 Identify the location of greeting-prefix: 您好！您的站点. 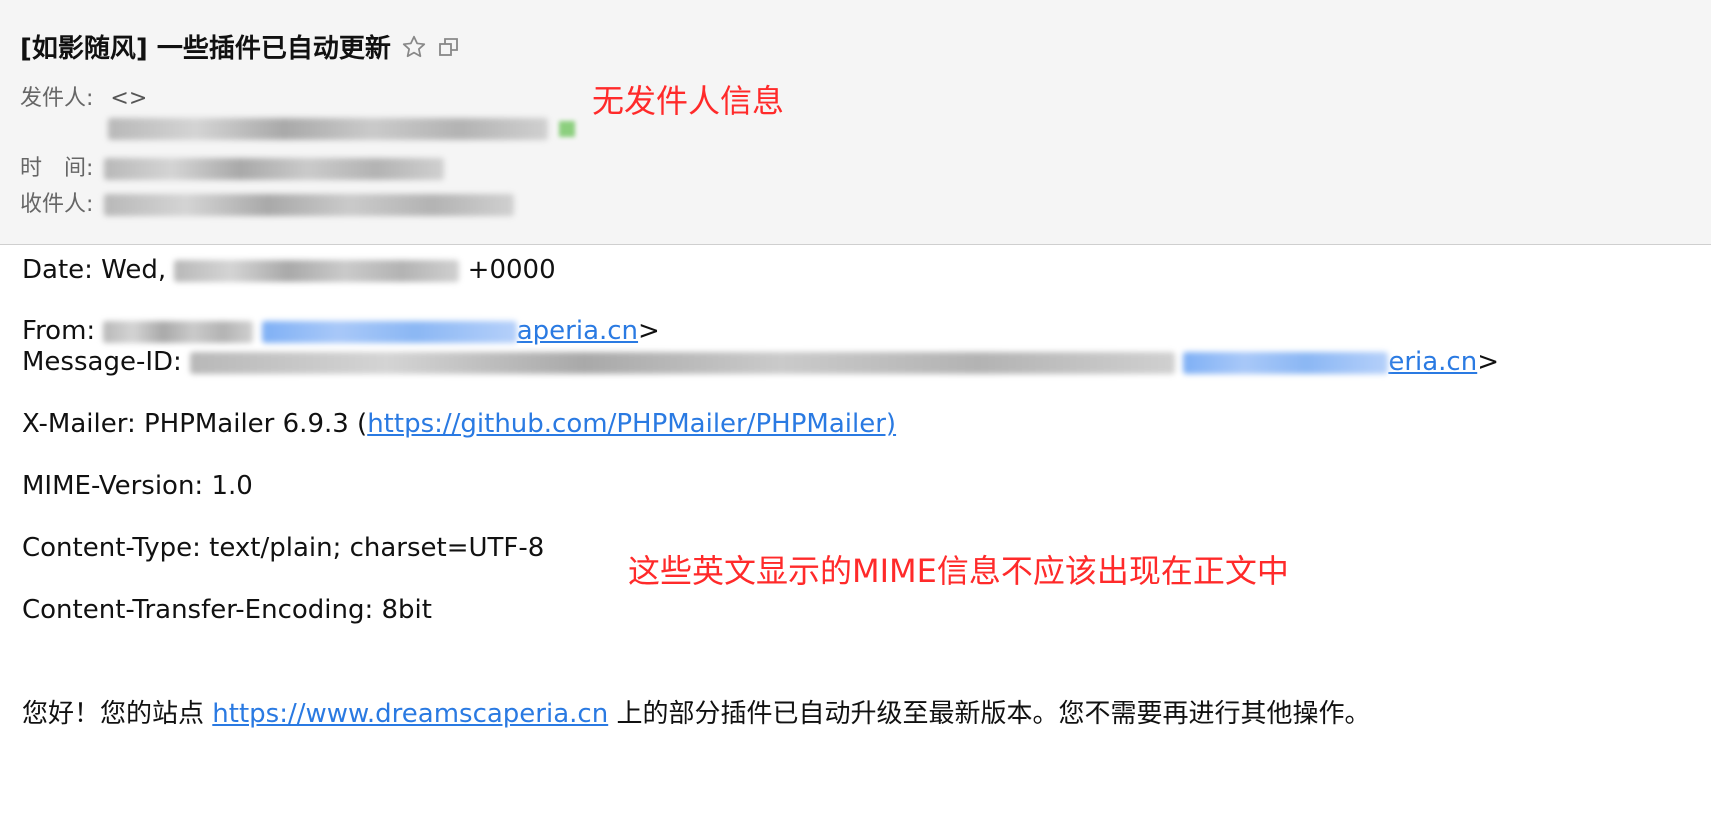
(113, 714).